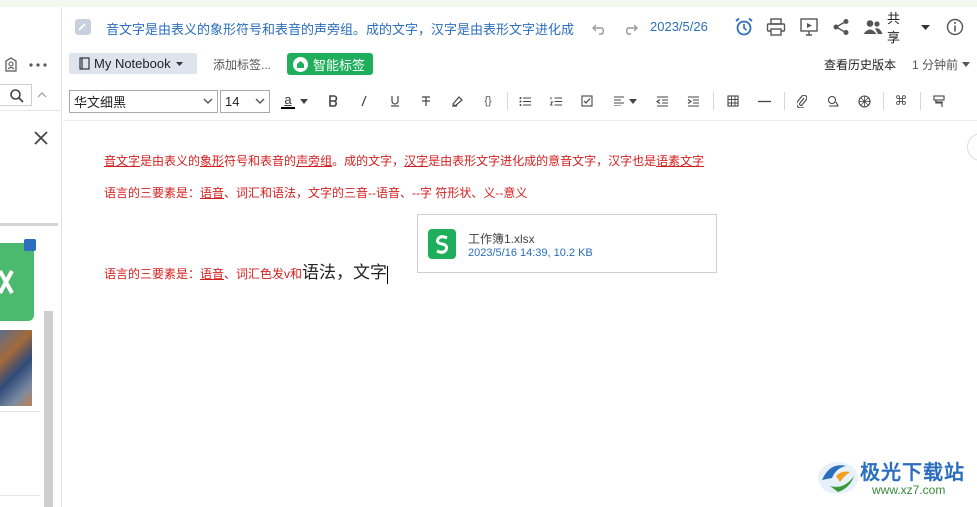 This screenshot has height=507, width=977. I want to click on app-center-icon, so click(864, 101).